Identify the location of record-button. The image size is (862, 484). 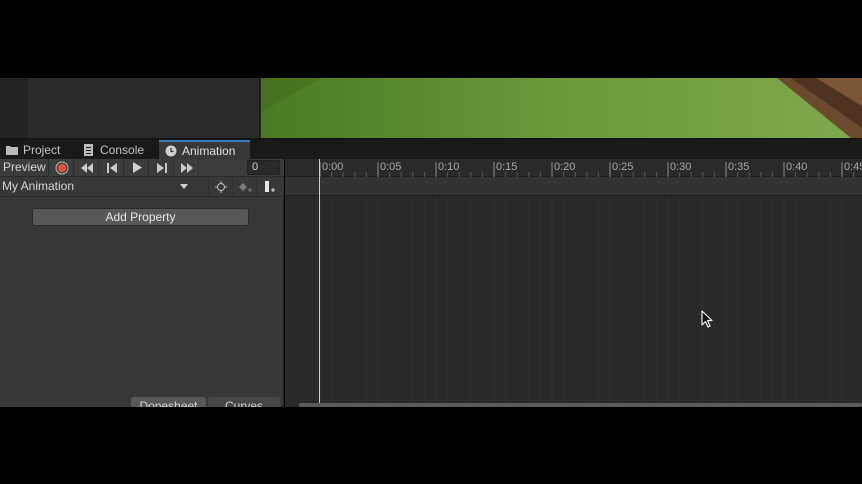
(62, 167).